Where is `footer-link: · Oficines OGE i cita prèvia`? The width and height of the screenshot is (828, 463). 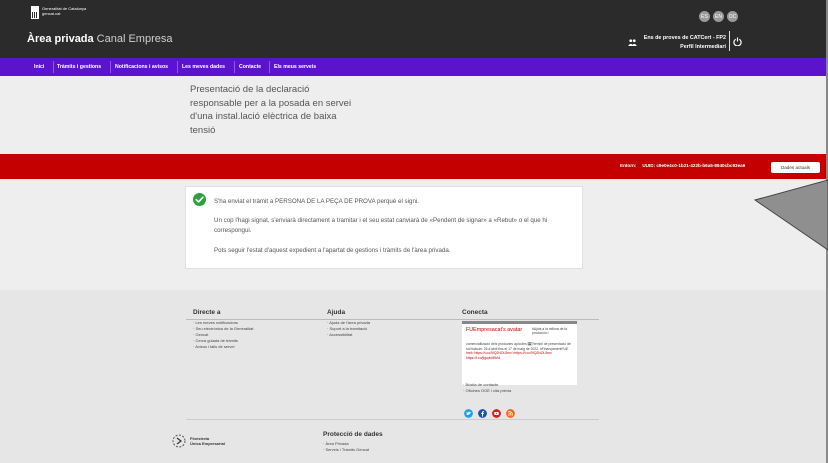
footer-link: · Oficines OGE i cita prèvia is located at coordinates (518, 391).